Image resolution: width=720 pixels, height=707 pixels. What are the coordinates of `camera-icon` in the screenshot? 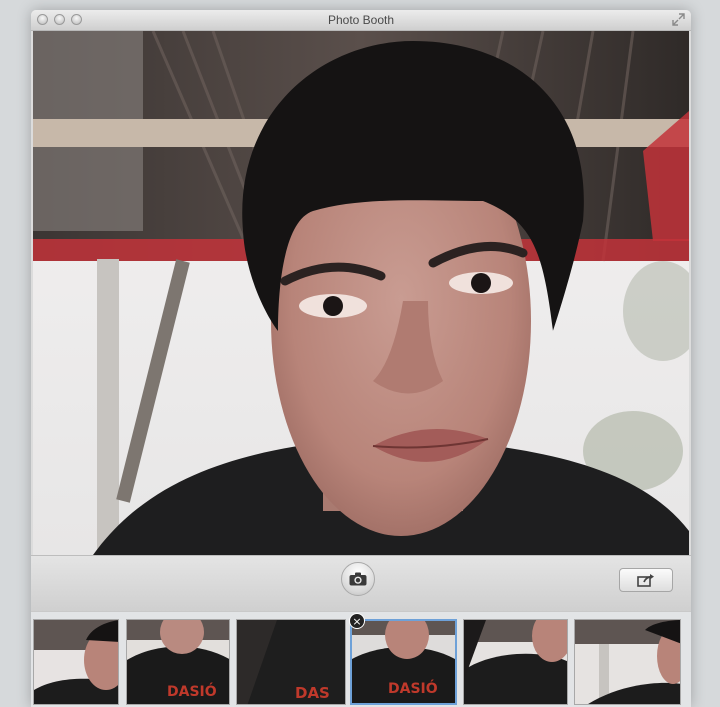 It's located at (358, 579).